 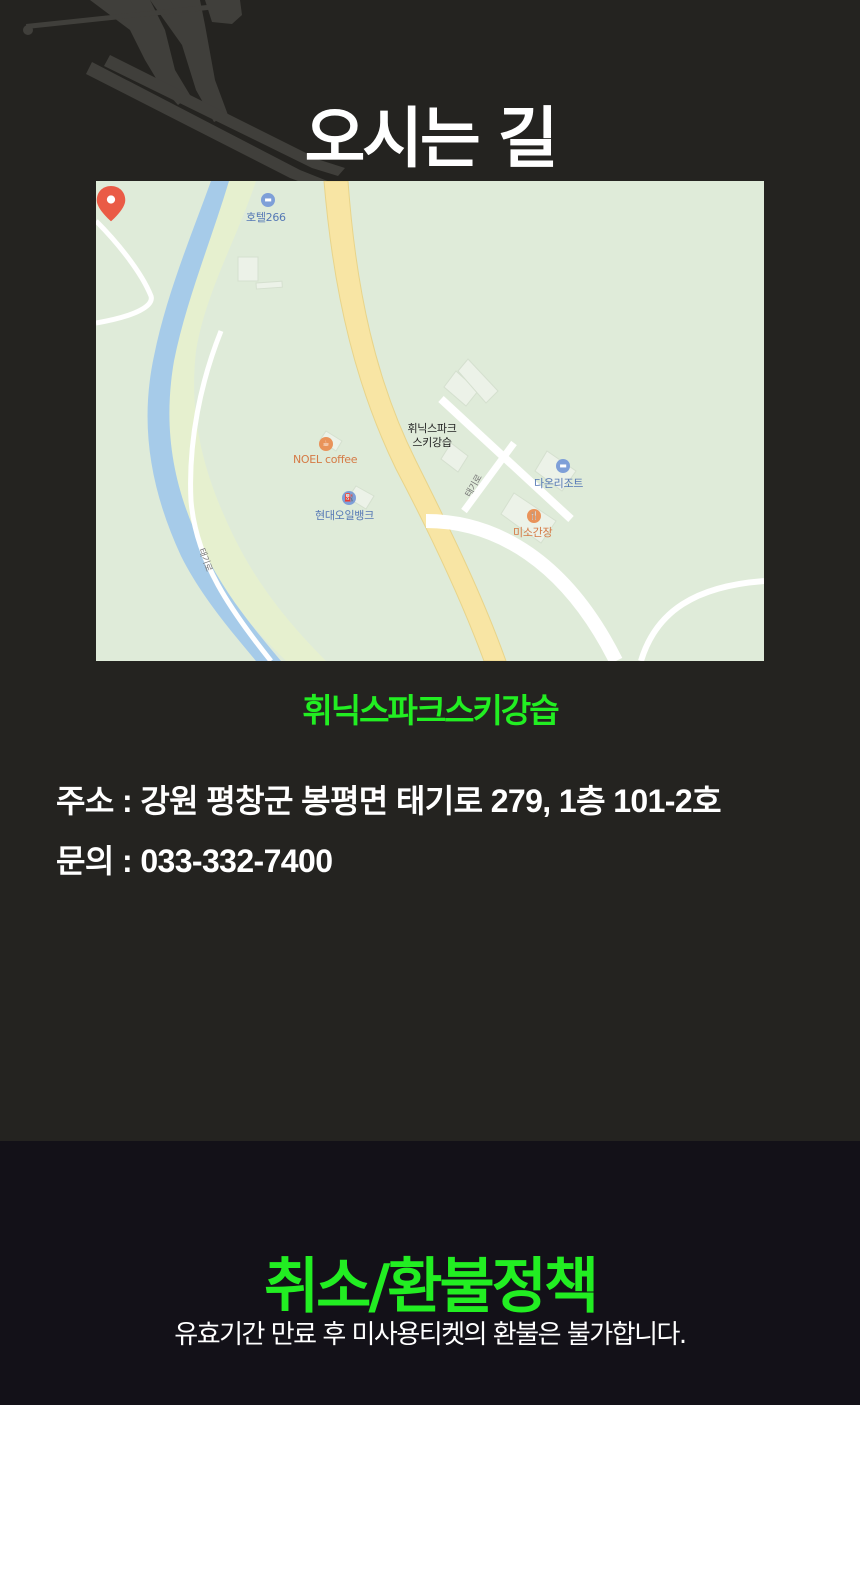 I want to click on map-label-hotel: 호텔266, so click(x=266, y=217).